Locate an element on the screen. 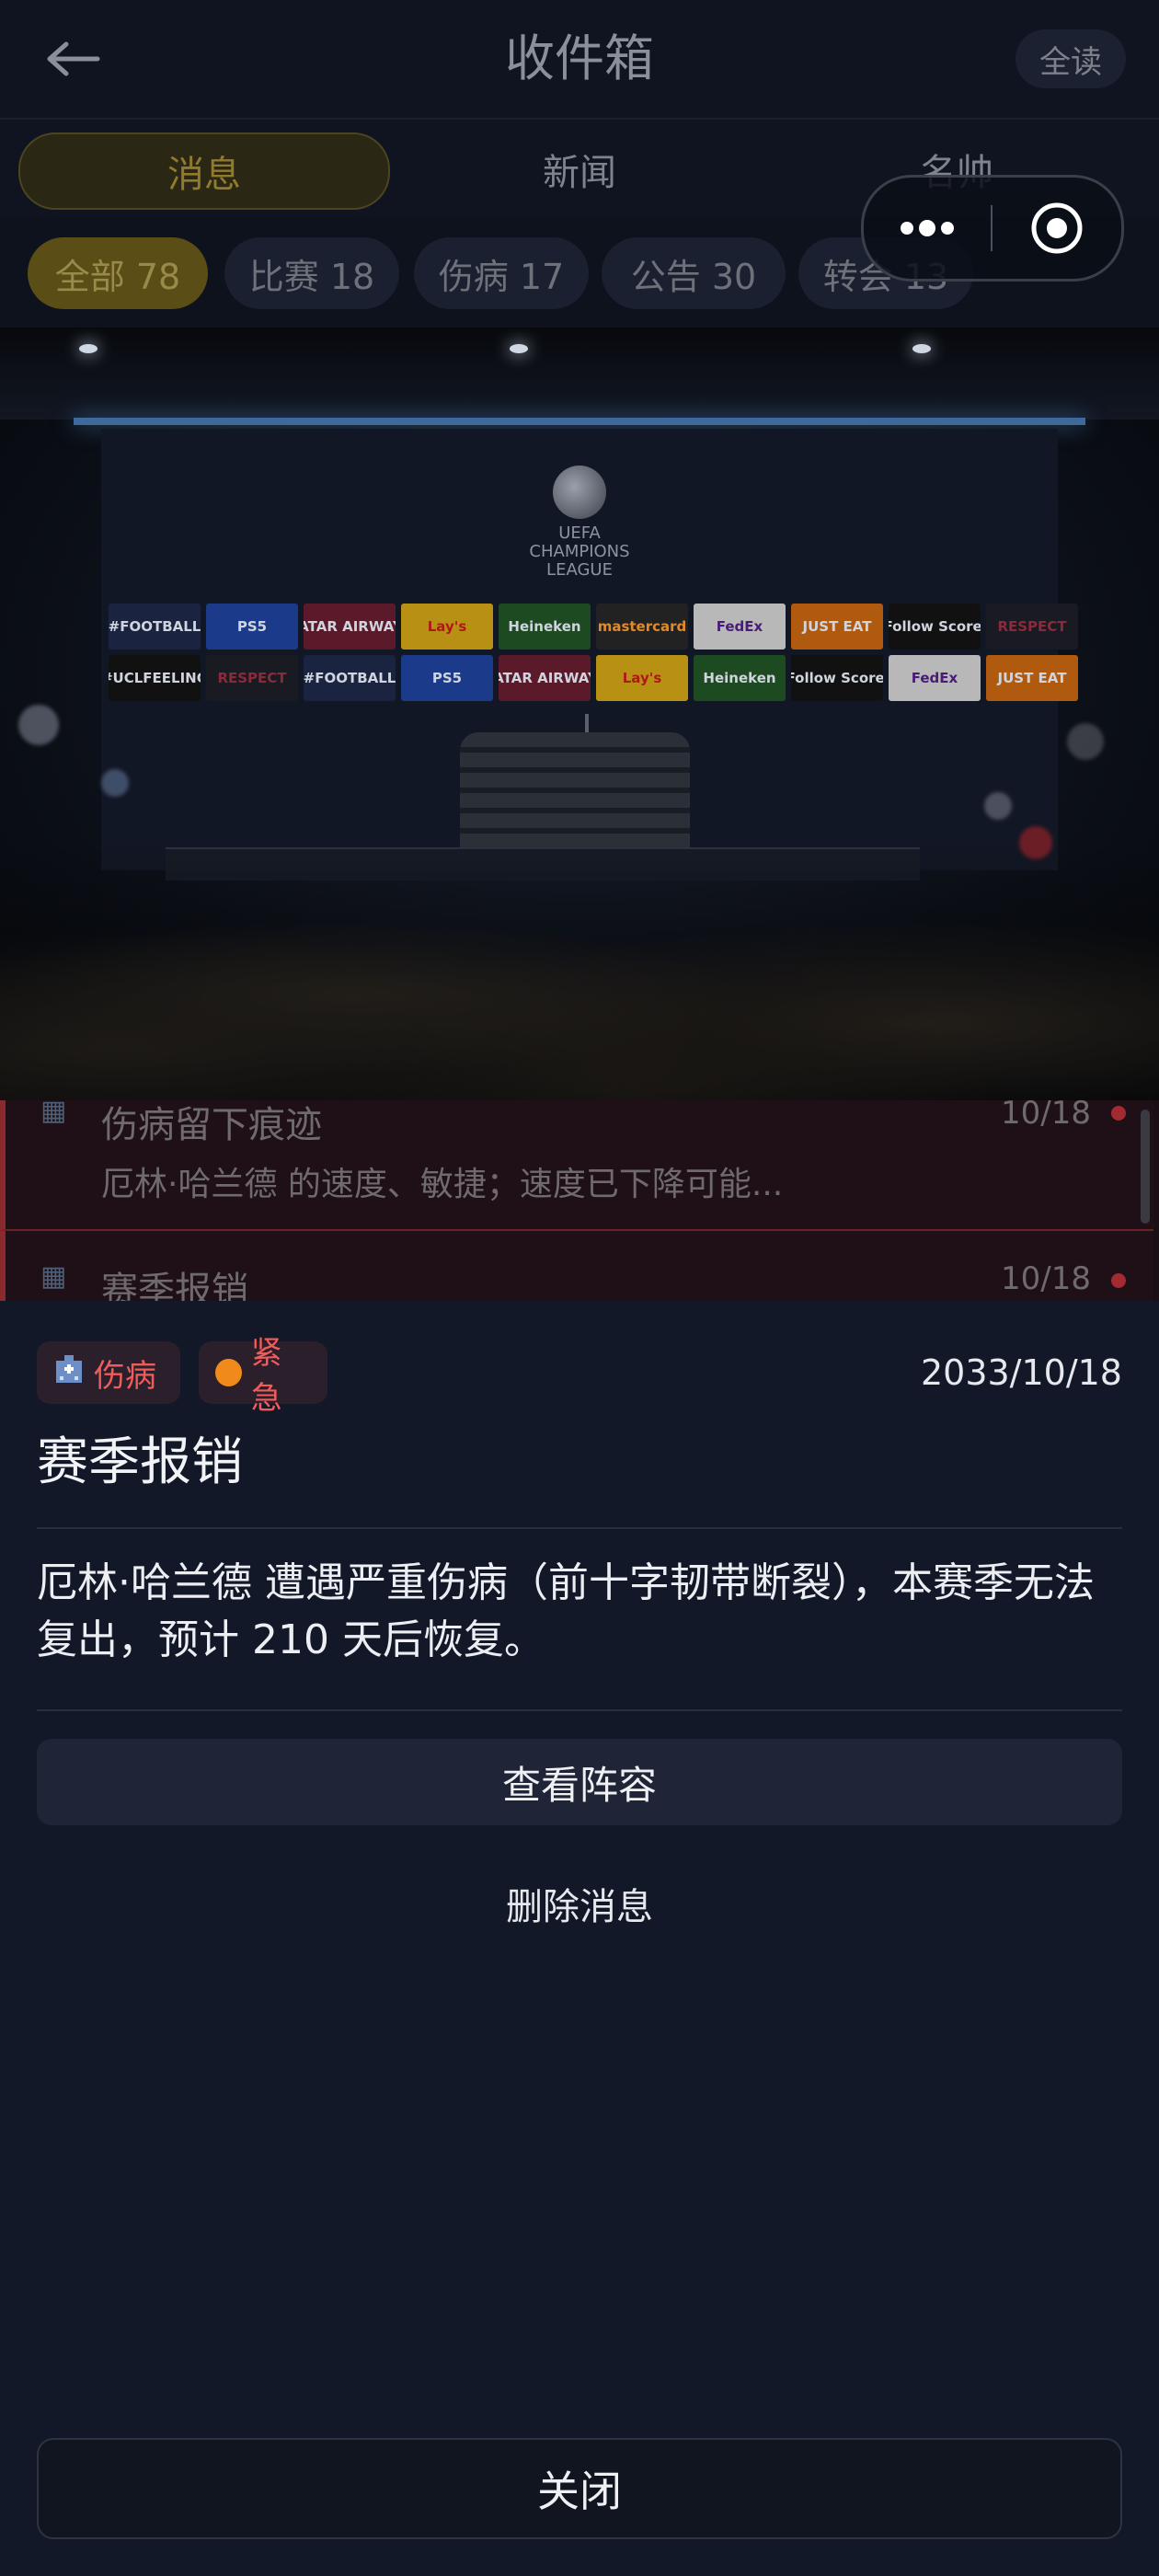 Image resolution: width=1159 pixels, height=2576 pixels. starball-icon is located at coordinates (579, 493).